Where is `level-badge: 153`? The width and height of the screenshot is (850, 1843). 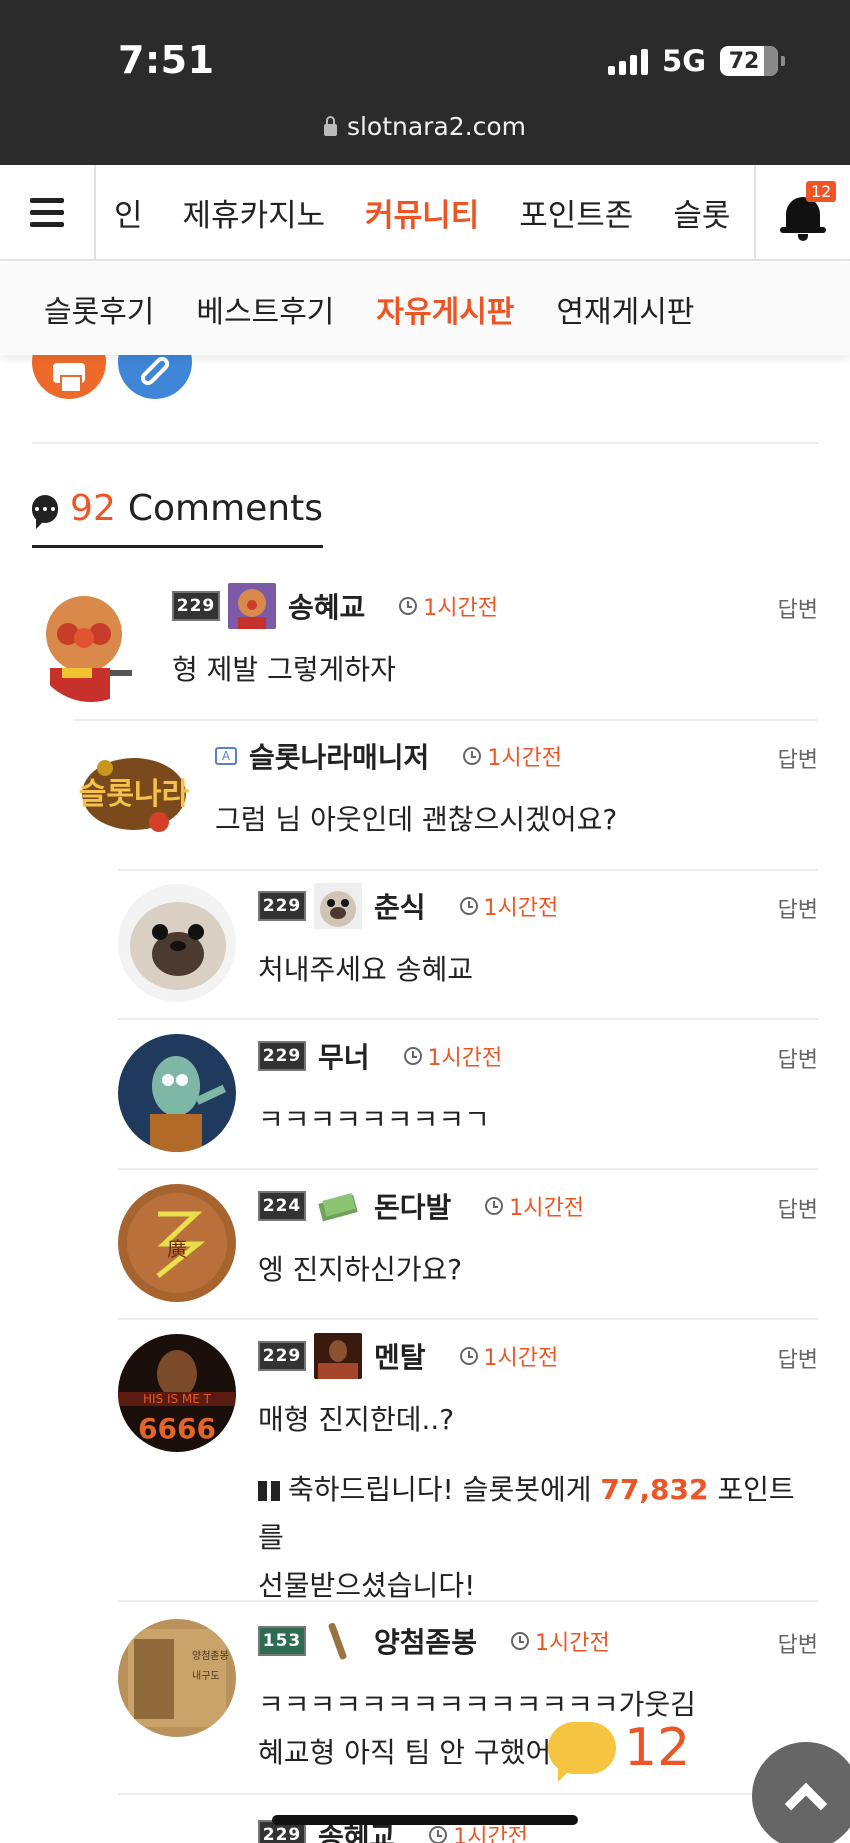 level-badge: 153 is located at coordinates (282, 1641).